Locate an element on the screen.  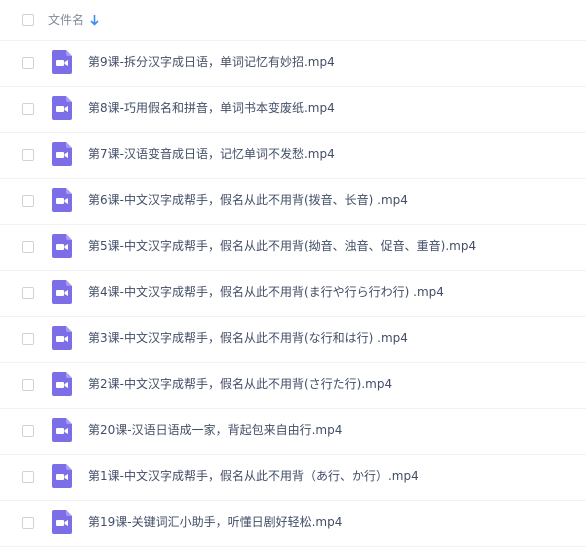
file-name: 第20课-汉语日语成一家，背起包来自由行.mp4 is located at coordinates (215, 430).